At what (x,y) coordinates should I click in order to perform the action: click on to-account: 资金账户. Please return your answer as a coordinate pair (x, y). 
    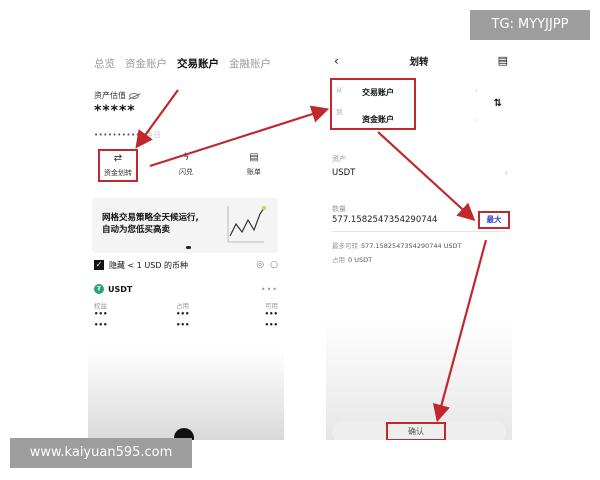
    Looking at the image, I should click on (378, 119).